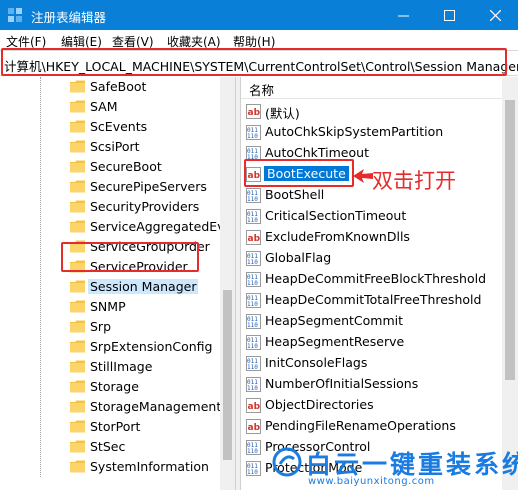  Describe the element at coordinates (363, 176) in the screenshot. I see `annotation-arrow-icon` at that location.